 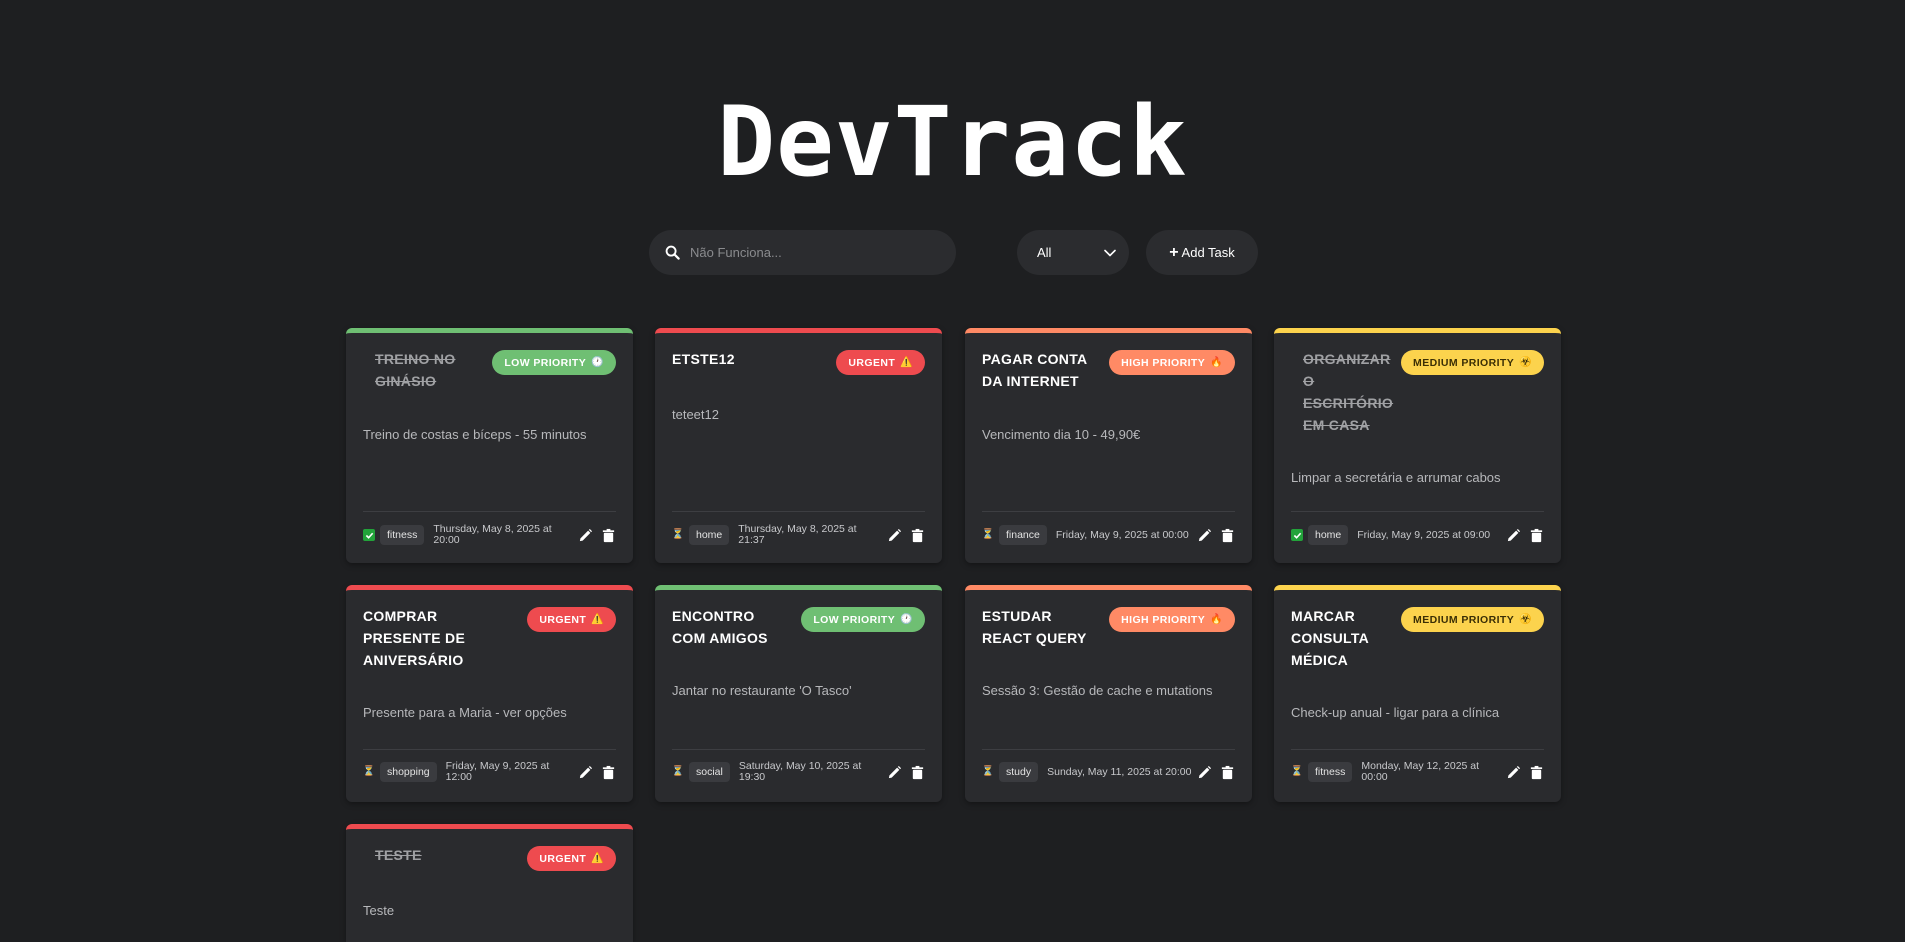 I want to click on task-title: etste12, so click(x=703, y=359).